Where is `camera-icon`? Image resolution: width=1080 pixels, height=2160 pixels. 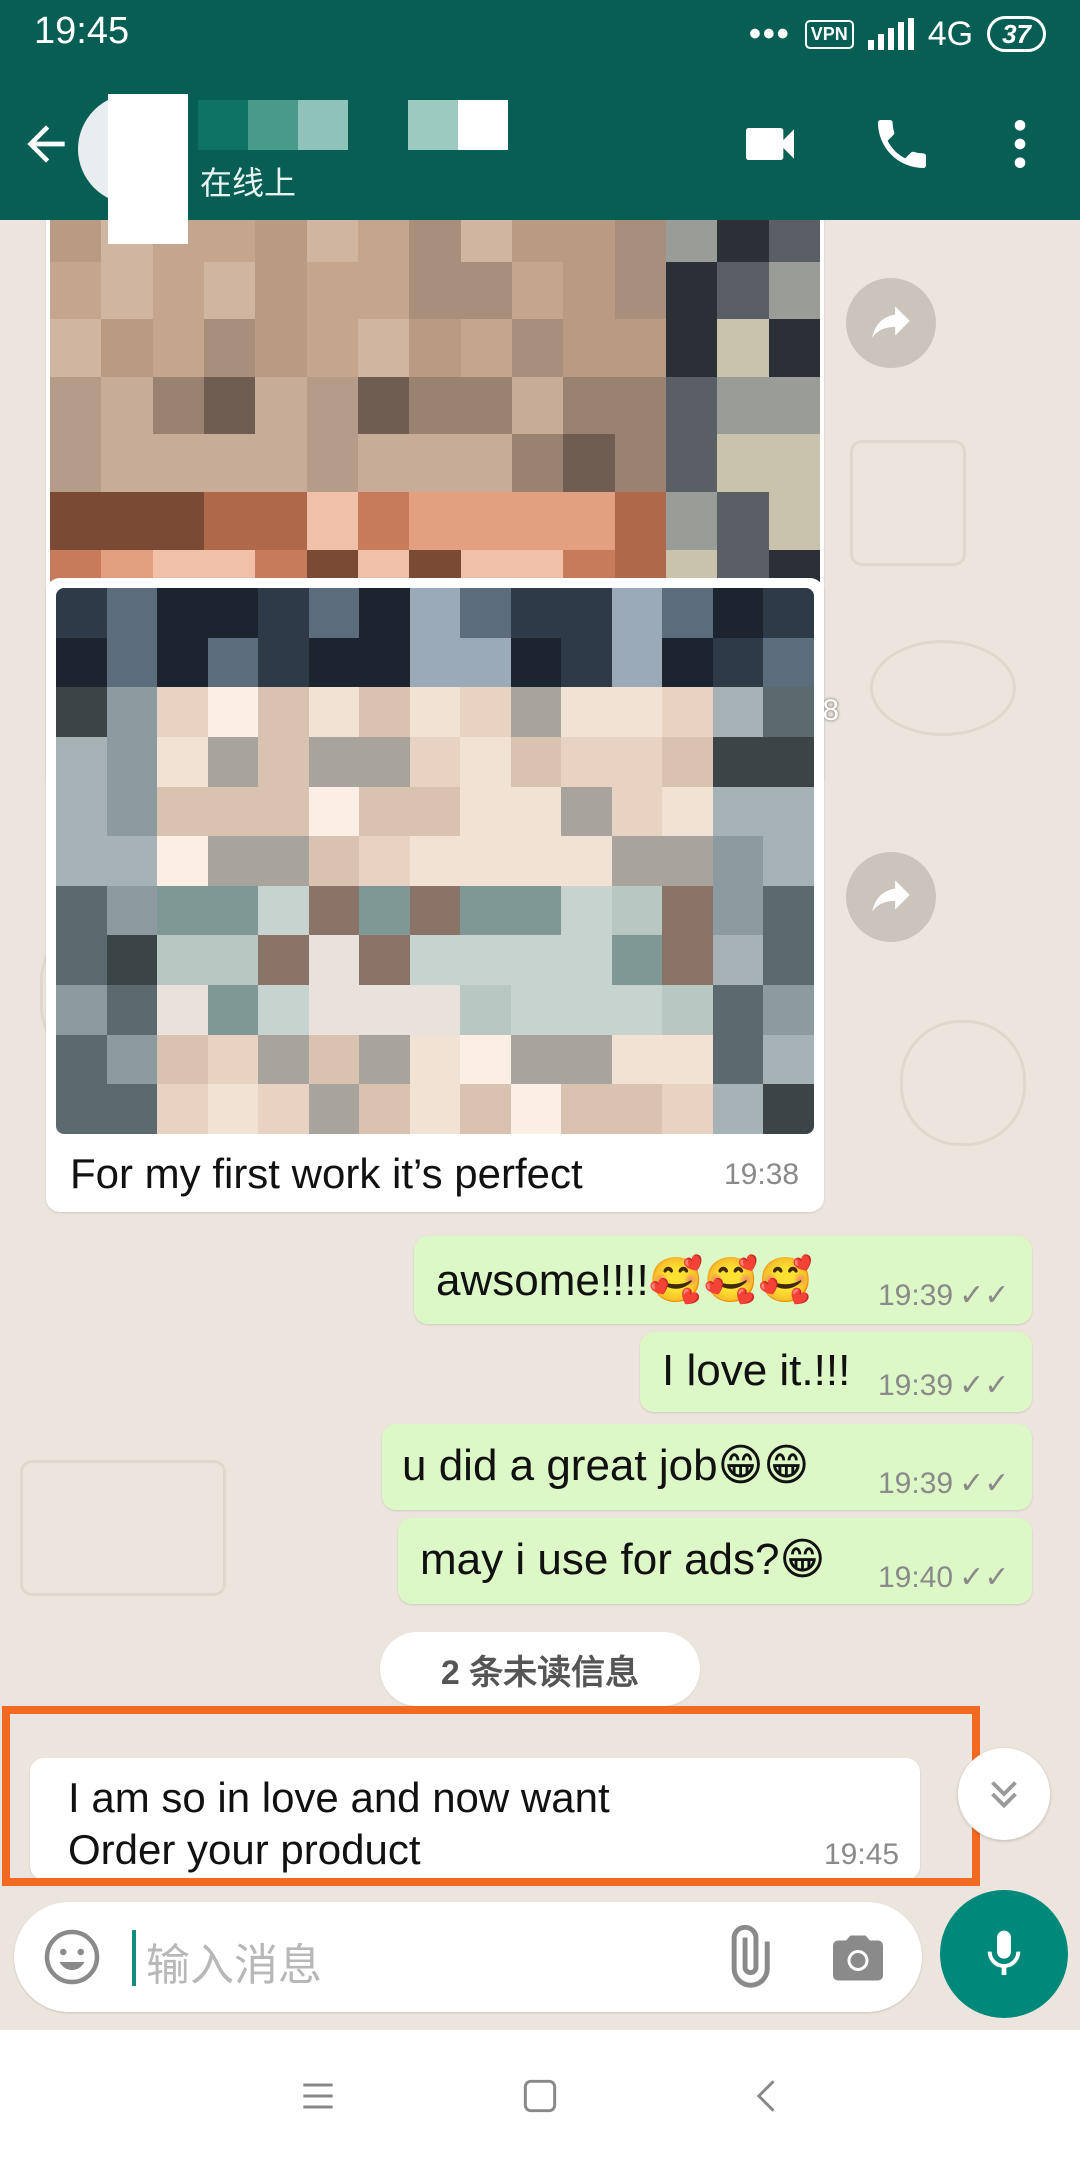
camera-icon is located at coordinates (858, 1958).